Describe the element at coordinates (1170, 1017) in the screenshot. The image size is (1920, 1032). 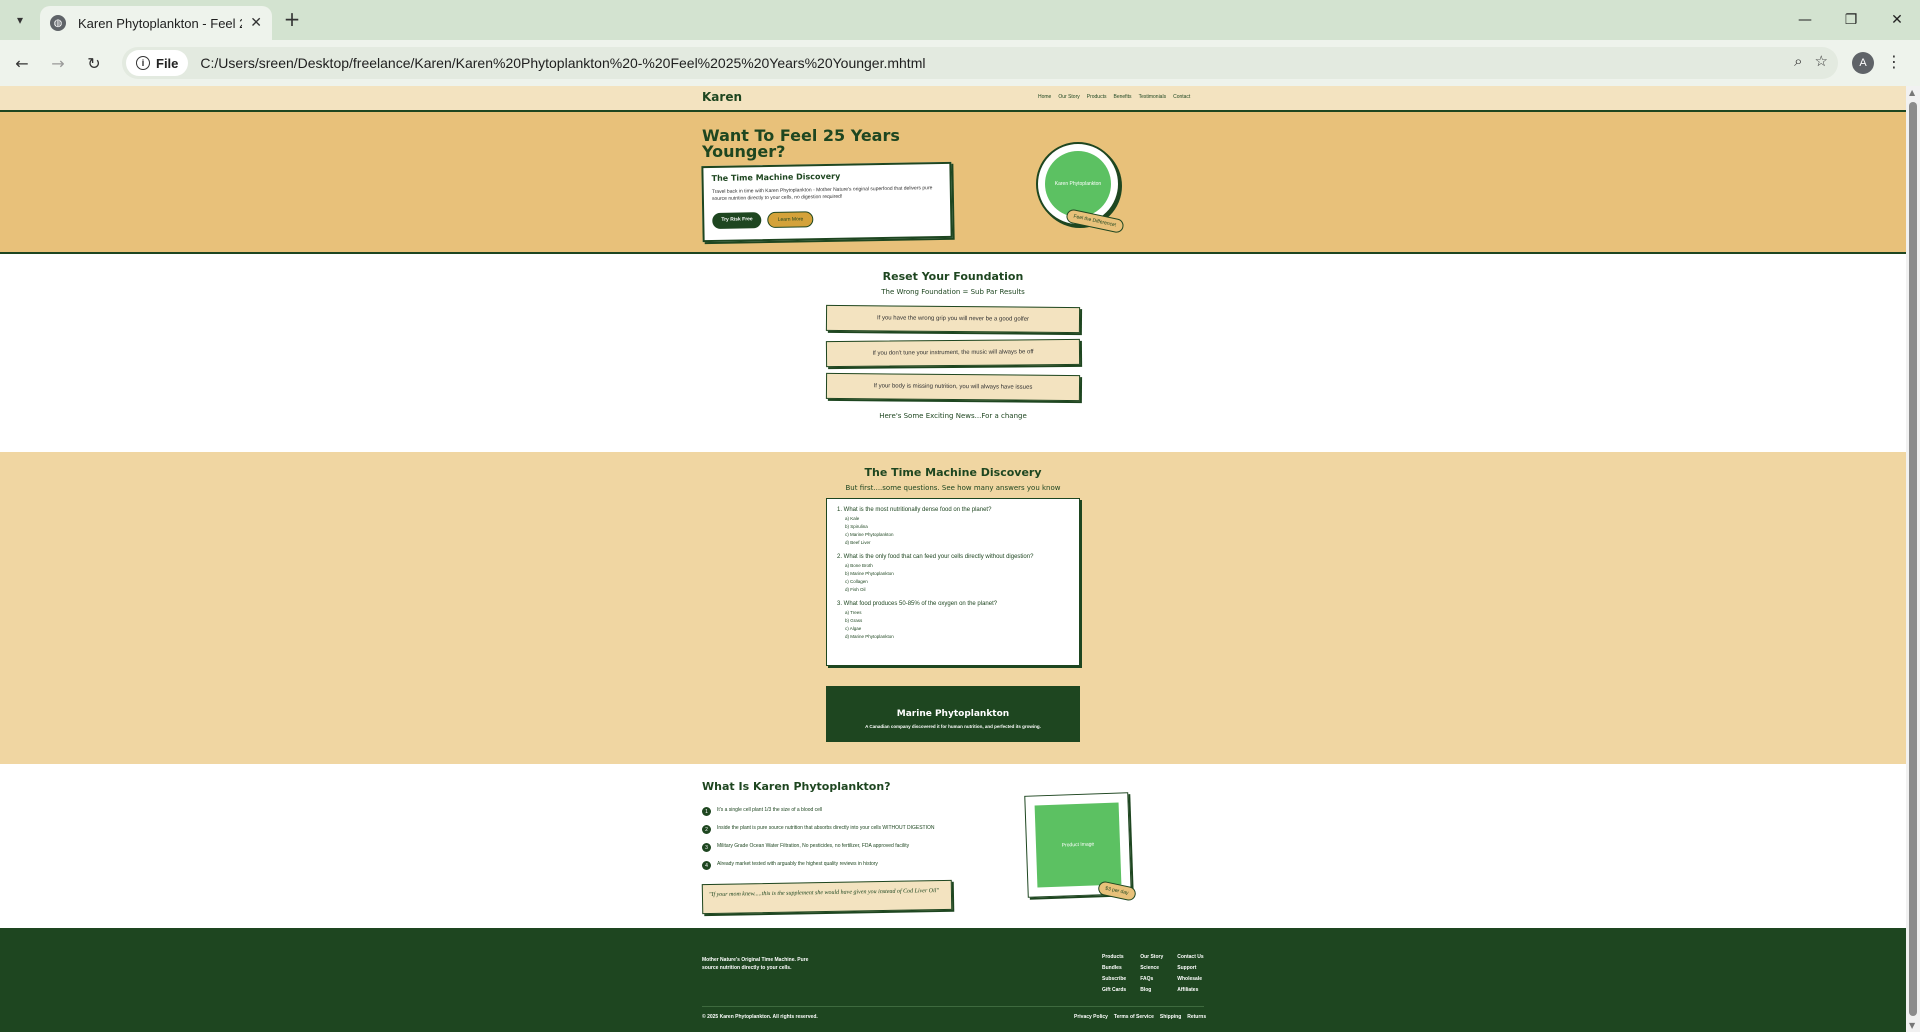
I see `shipping-link: Shipping` at that location.